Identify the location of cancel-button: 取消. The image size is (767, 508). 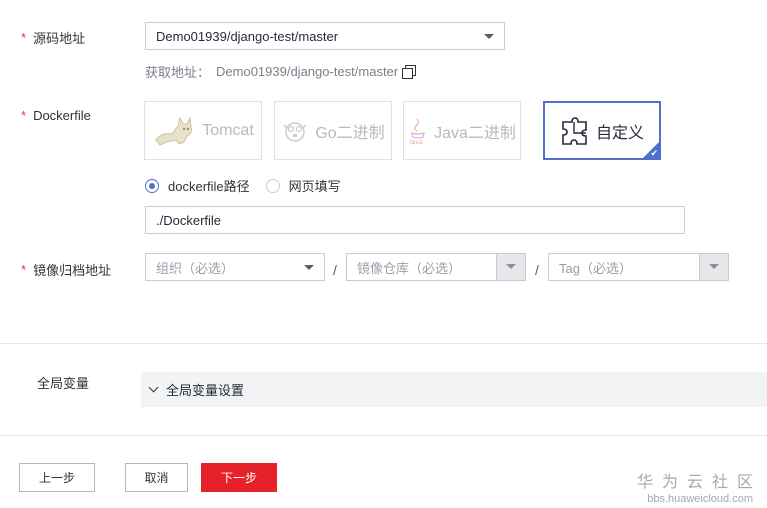
(156, 477).